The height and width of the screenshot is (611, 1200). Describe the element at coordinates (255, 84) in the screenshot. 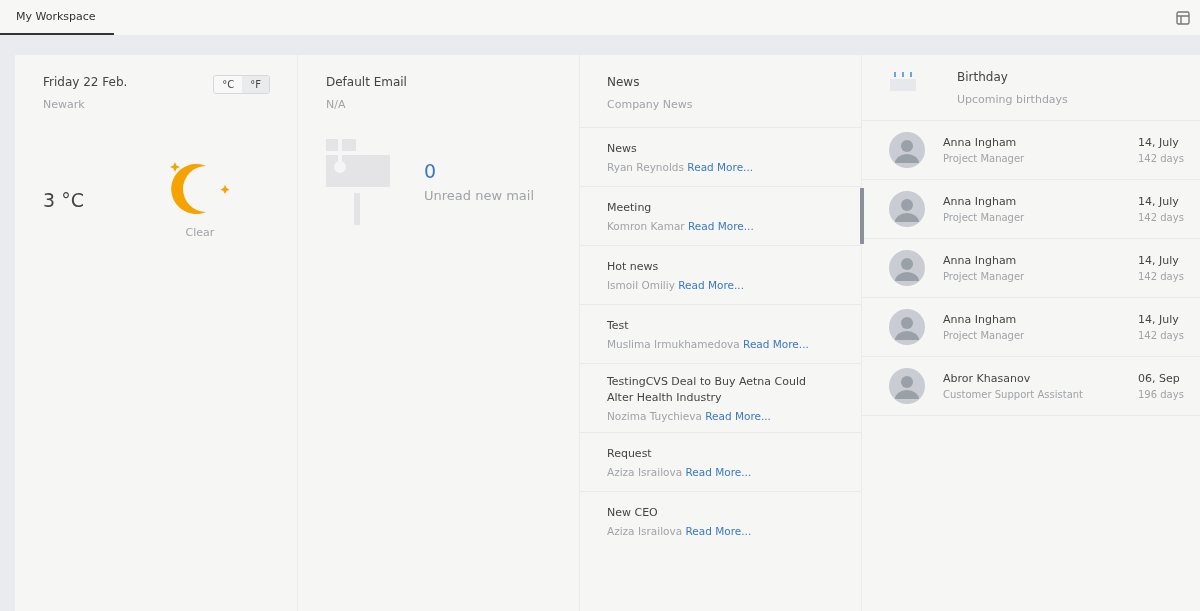

I see `unit-button: °F` at that location.